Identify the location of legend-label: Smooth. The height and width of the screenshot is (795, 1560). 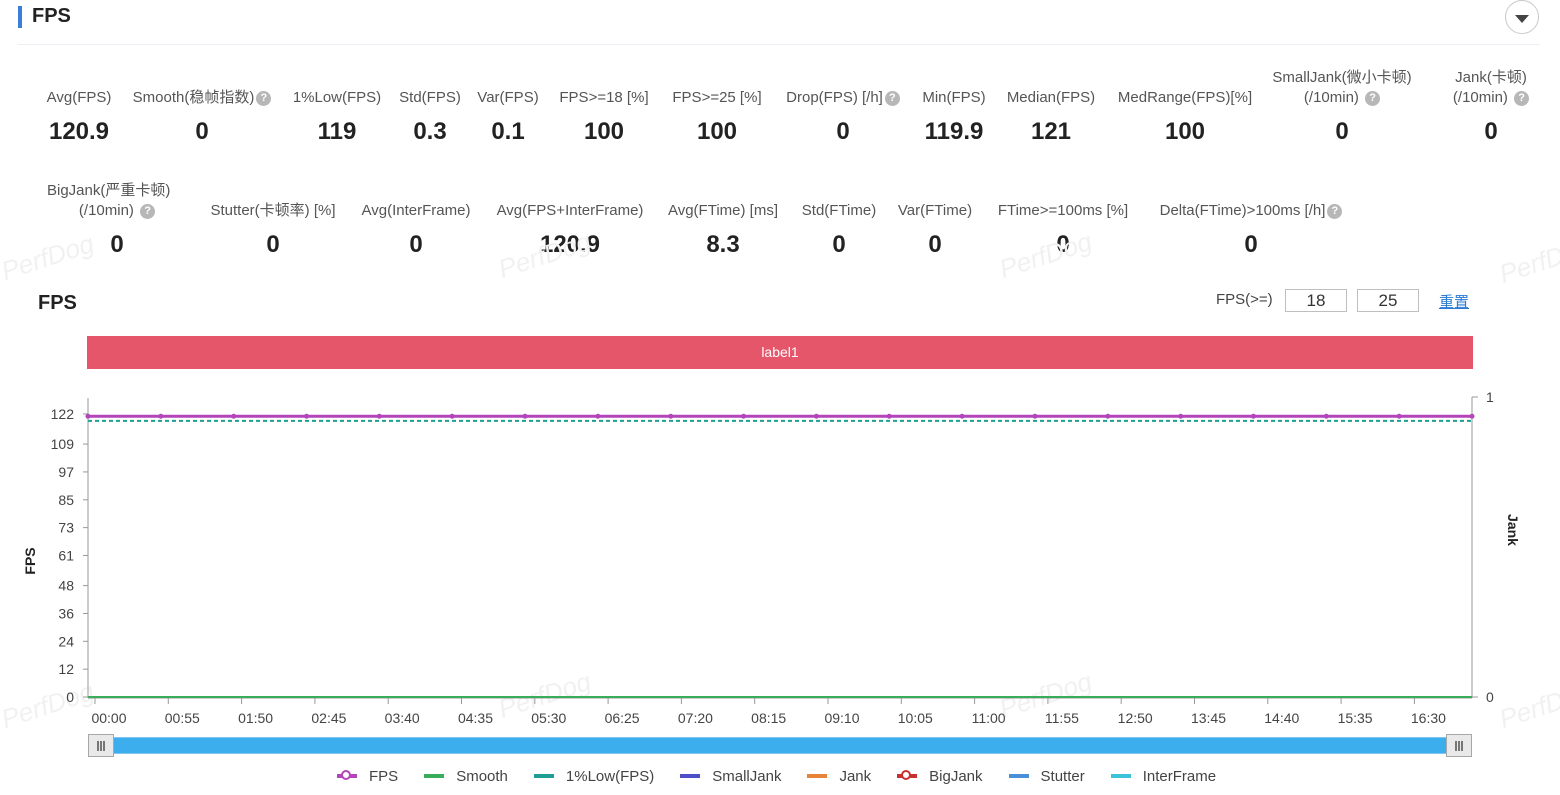
(482, 776).